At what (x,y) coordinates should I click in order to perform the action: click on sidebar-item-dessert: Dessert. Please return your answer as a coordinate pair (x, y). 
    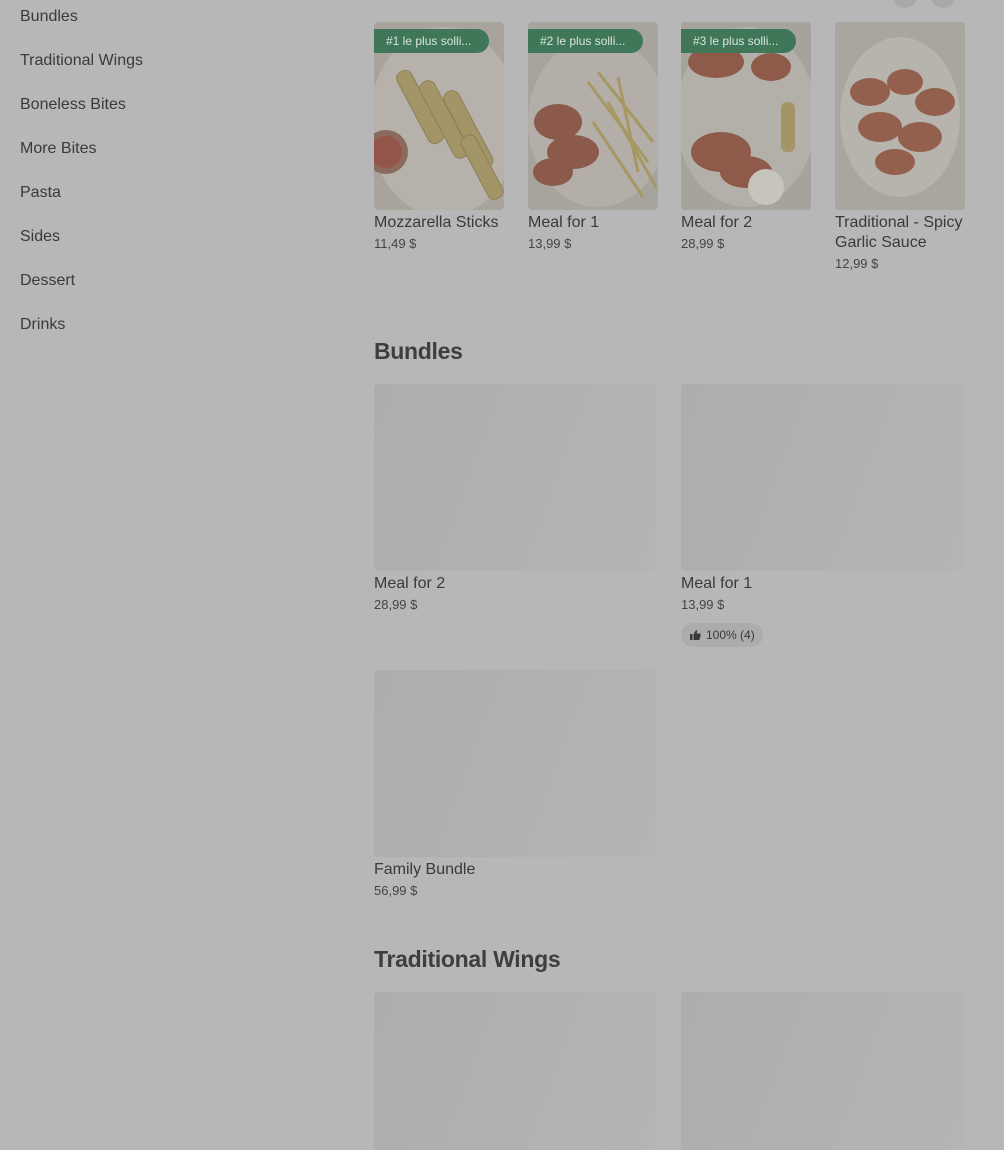
    Looking at the image, I should click on (47, 281).